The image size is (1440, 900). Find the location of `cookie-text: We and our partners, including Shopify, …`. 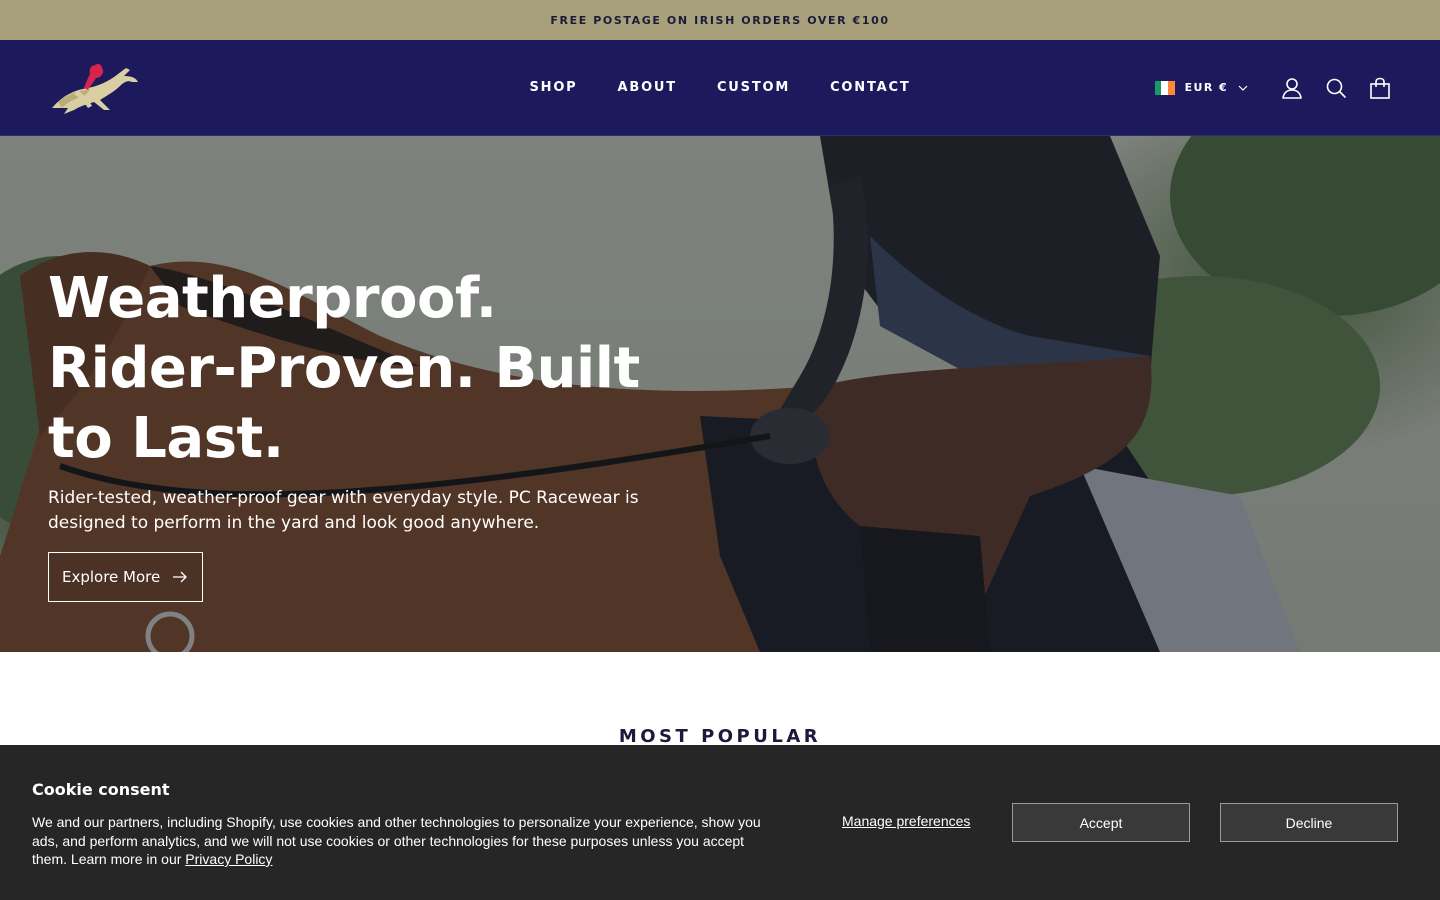

cookie-text: We and our partners, including Shopify, … is located at coordinates (399, 841).